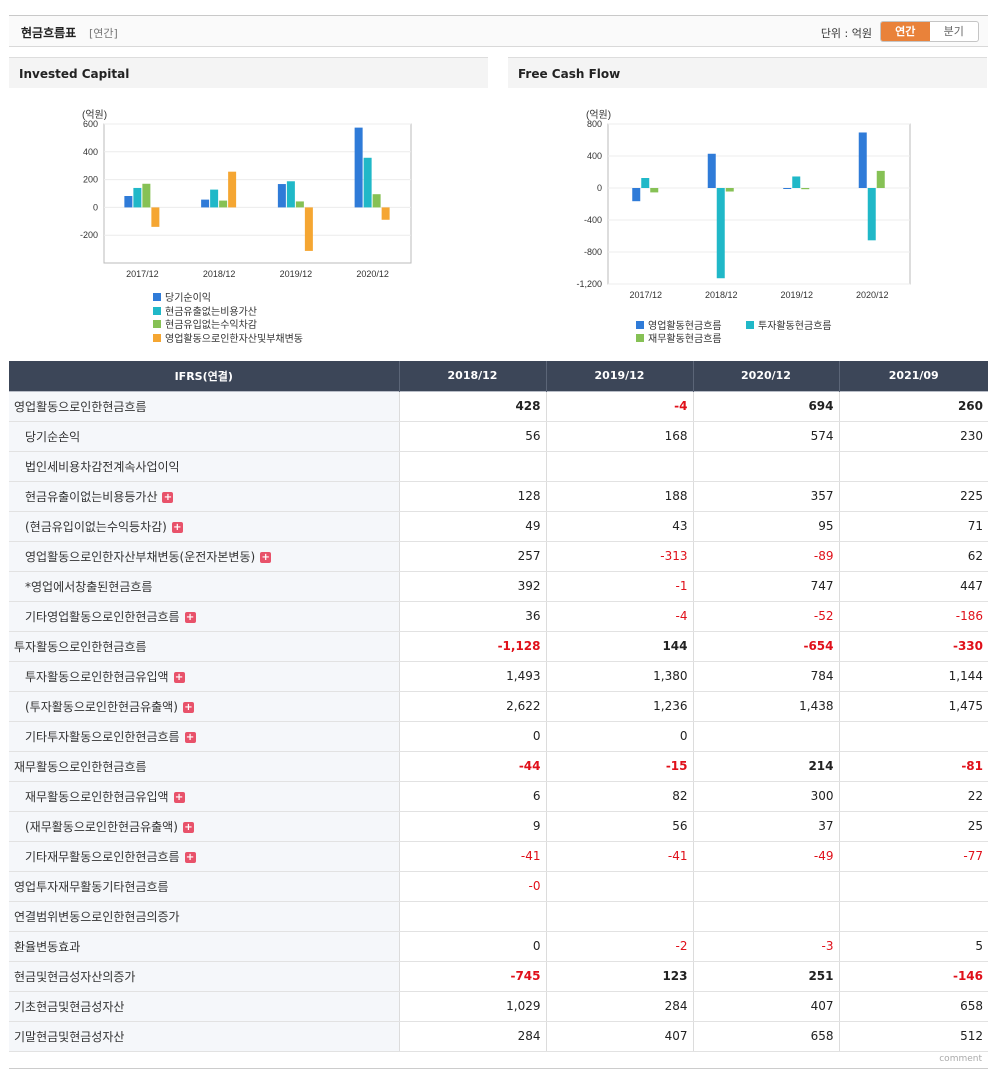 The height and width of the screenshot is (1085, 997). Describe the element at coordinates (913, 1036) in the screenshot. I see `table-cell: 512` at that location.